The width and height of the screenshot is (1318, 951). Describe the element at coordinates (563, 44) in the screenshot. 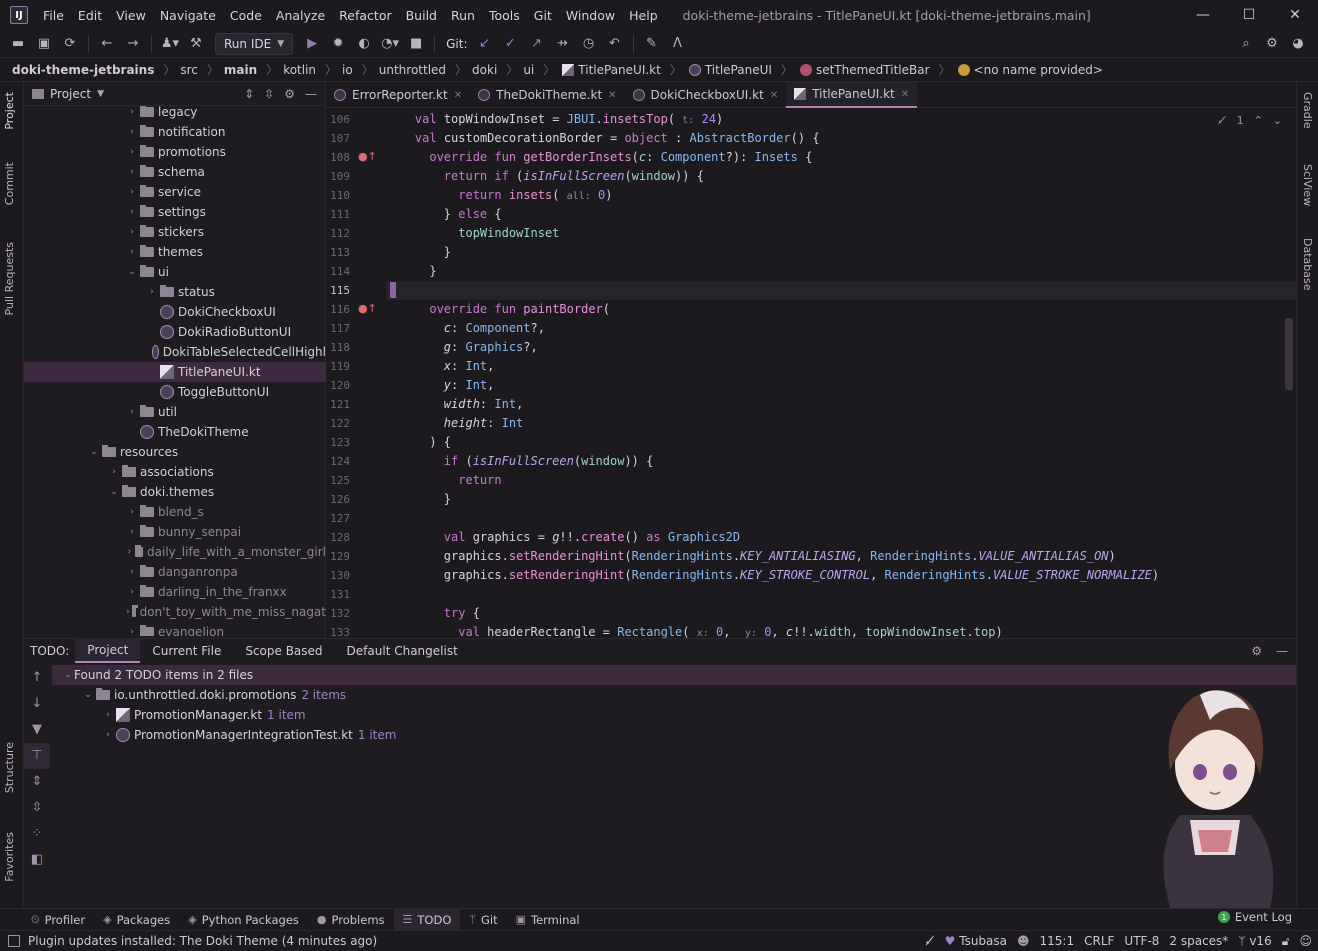

I see `git-merge-icon: ⇸` at that location.